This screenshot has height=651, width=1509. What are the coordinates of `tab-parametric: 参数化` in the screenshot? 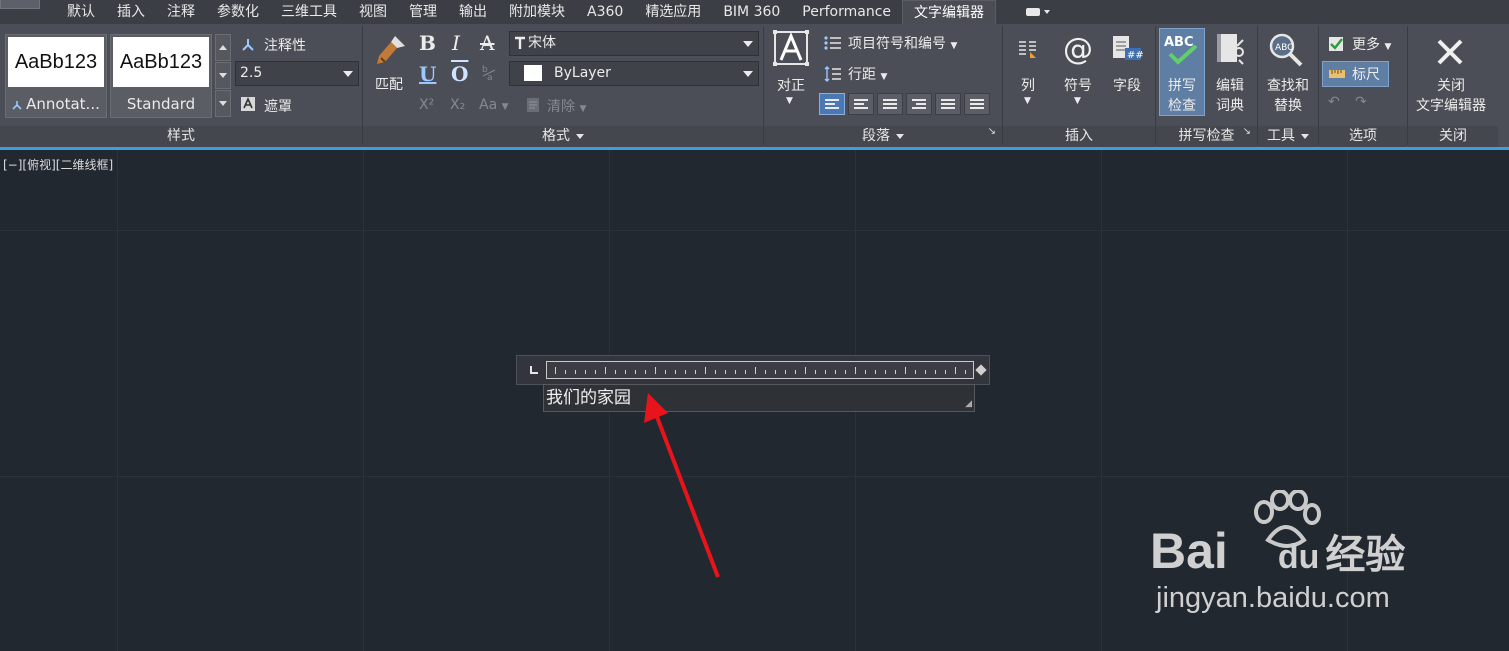 It's located at (238, 12).